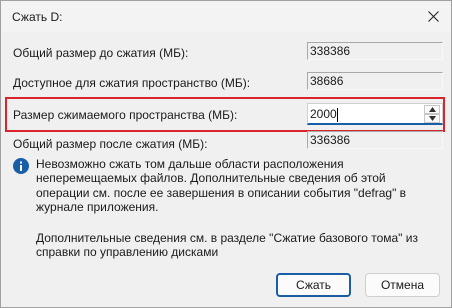  Describe the element at coordinates (21, 166) in the screenshot. I see `info-icon` at that location.